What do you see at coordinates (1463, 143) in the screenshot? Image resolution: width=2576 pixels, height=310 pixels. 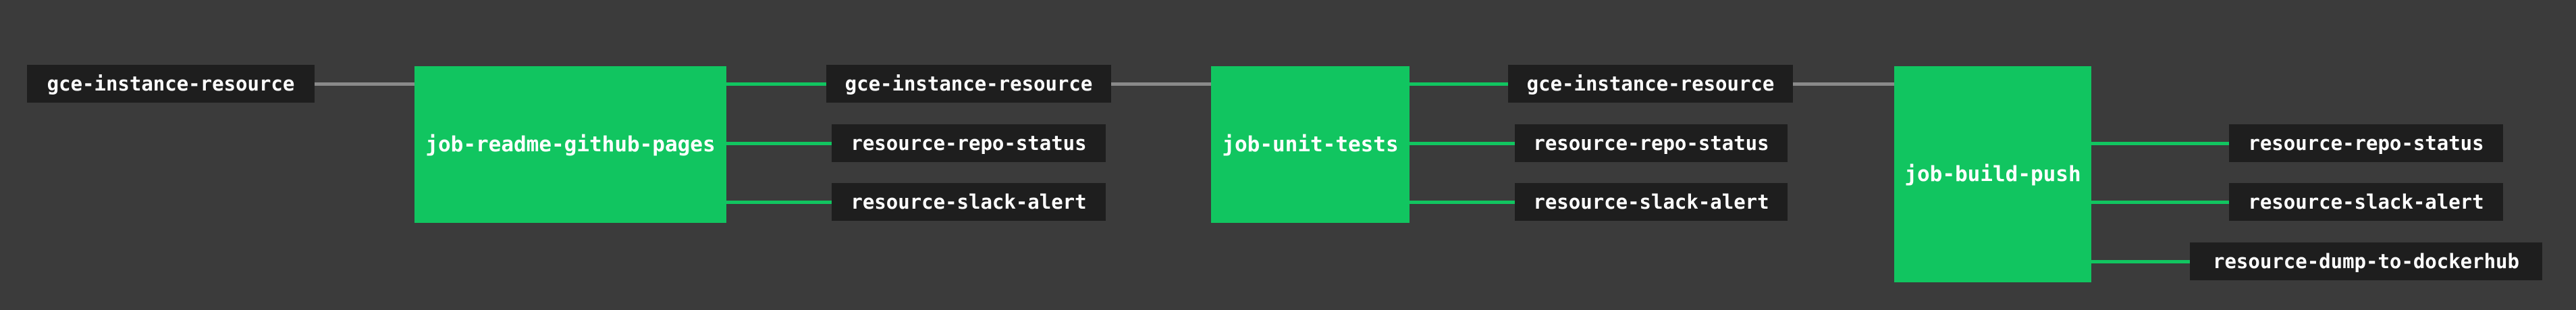 I see `edge-job-unit-tests-to-resource-repo-status` at bounding box center [1463, 143].